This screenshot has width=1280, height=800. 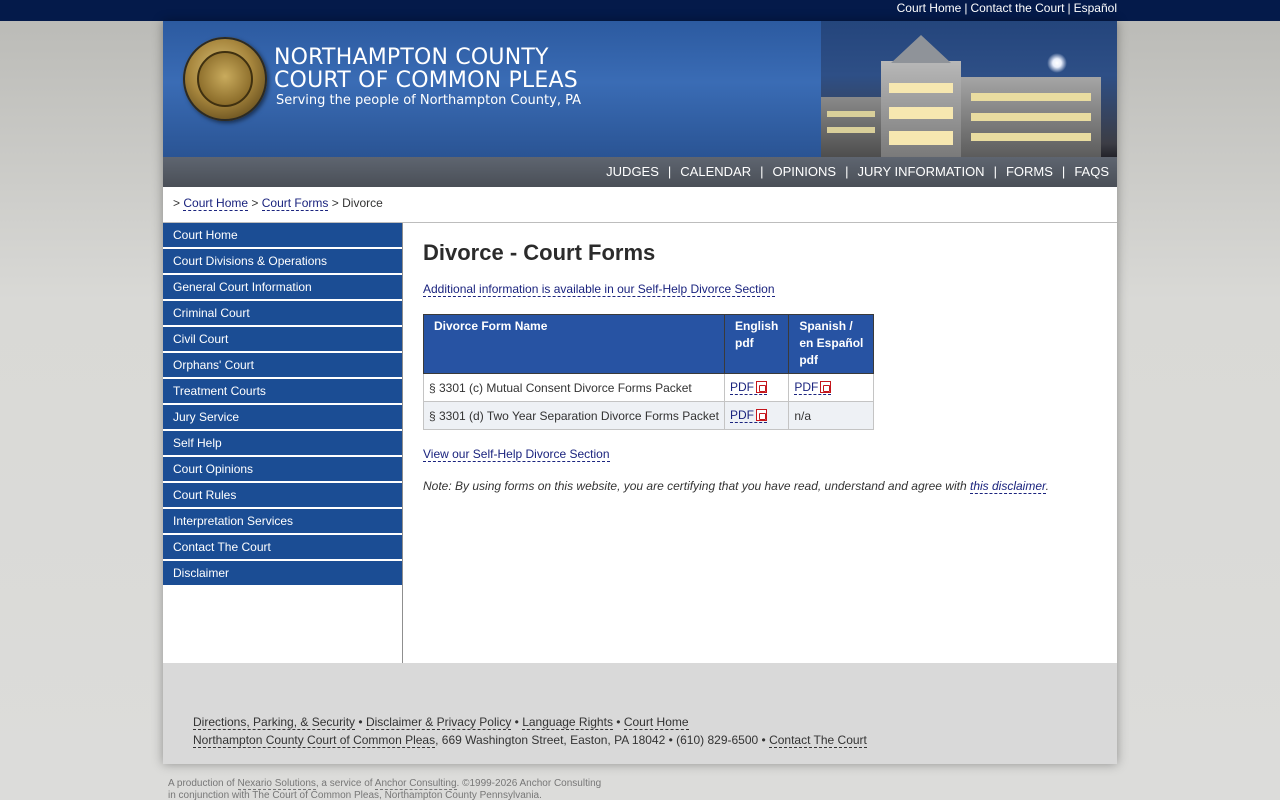 I want to click on sidebar-item-self-help: Self Help, so click(x=283, y=444).